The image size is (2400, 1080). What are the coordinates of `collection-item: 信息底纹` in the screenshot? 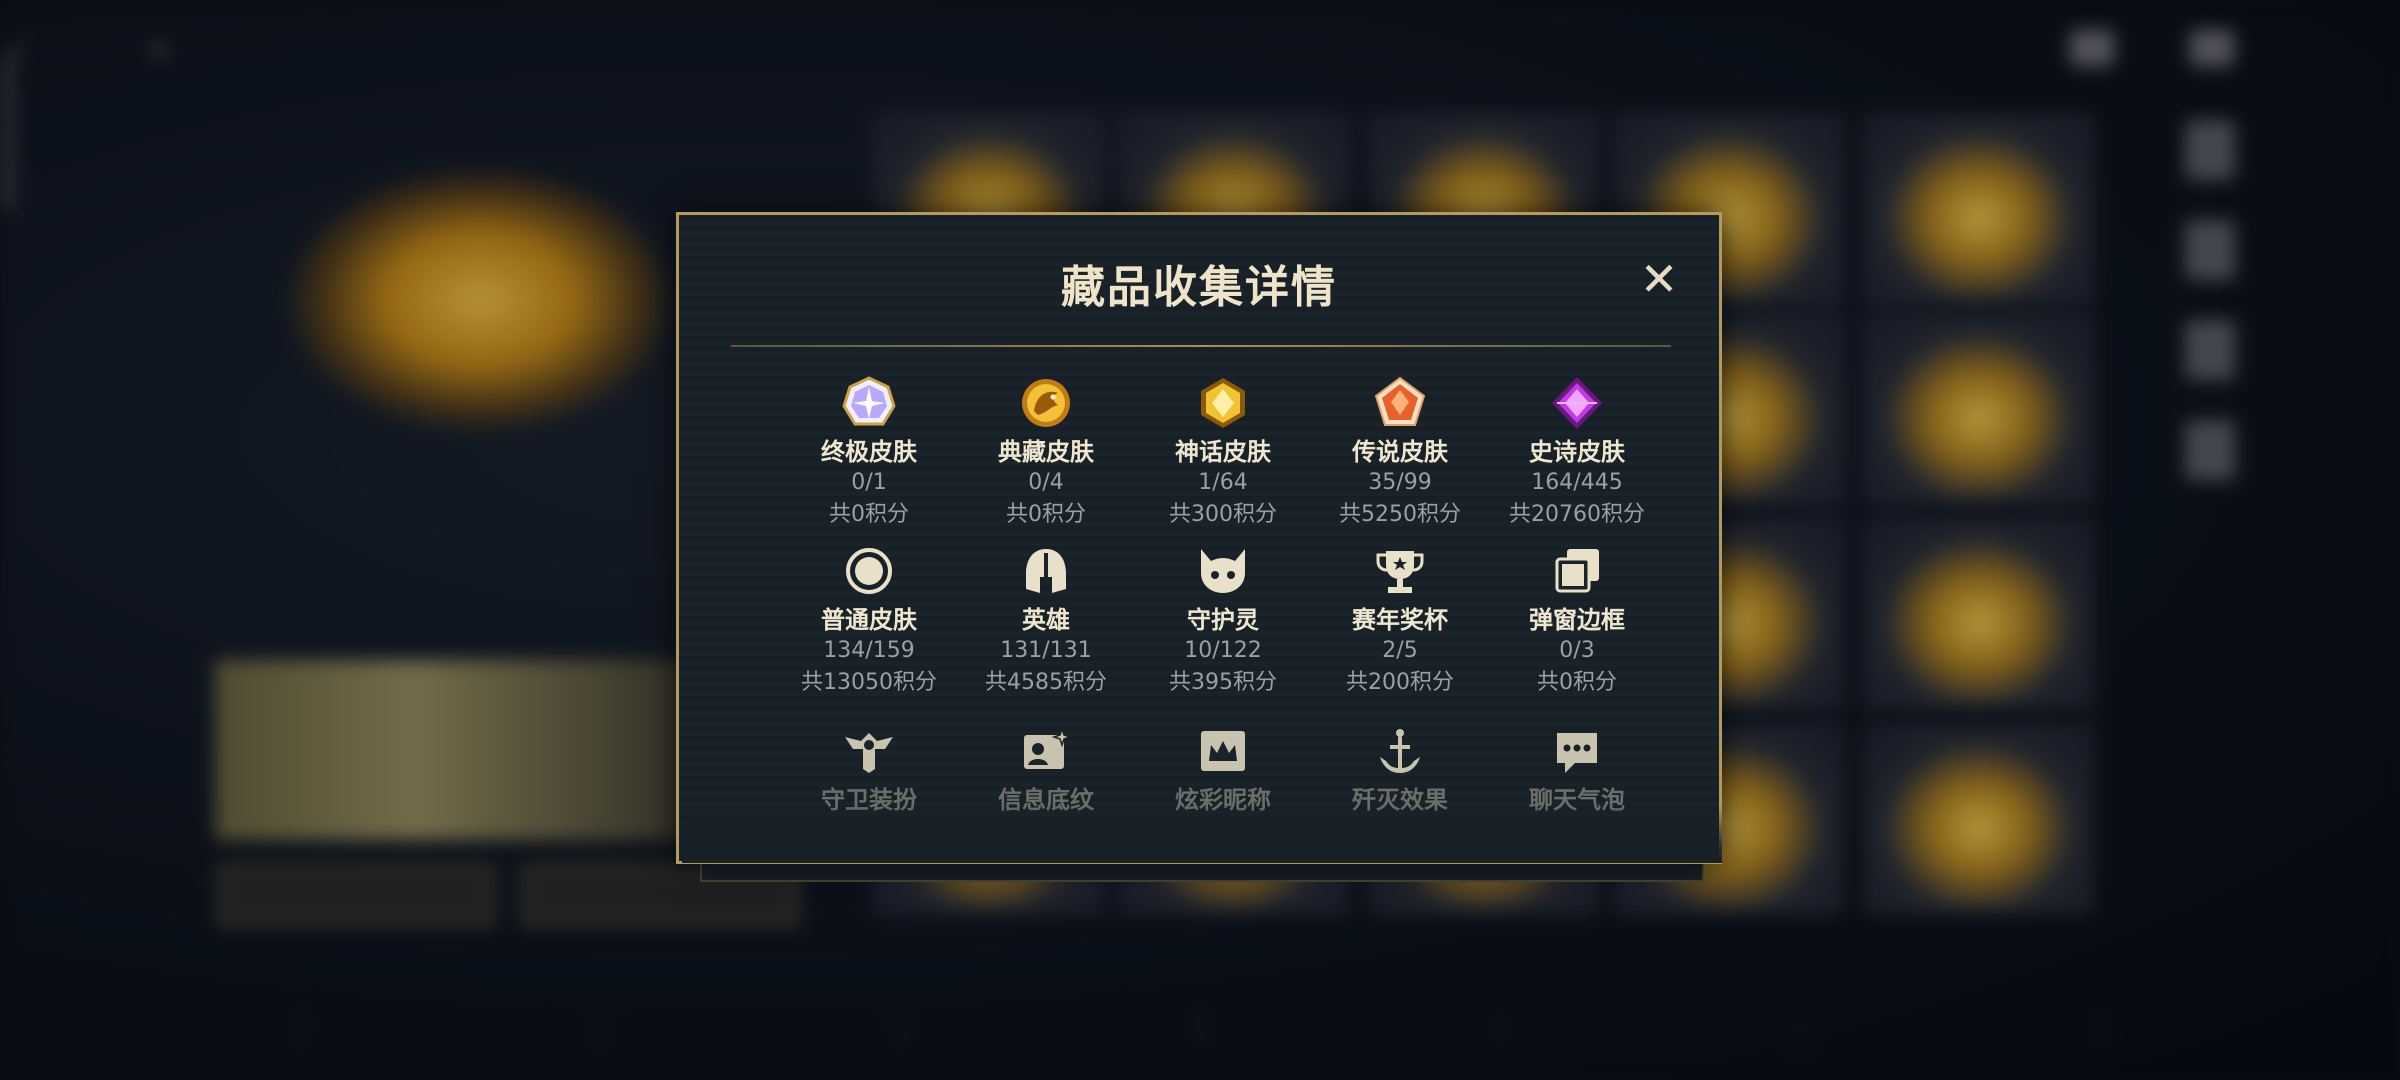 It's located at (1046, 769).